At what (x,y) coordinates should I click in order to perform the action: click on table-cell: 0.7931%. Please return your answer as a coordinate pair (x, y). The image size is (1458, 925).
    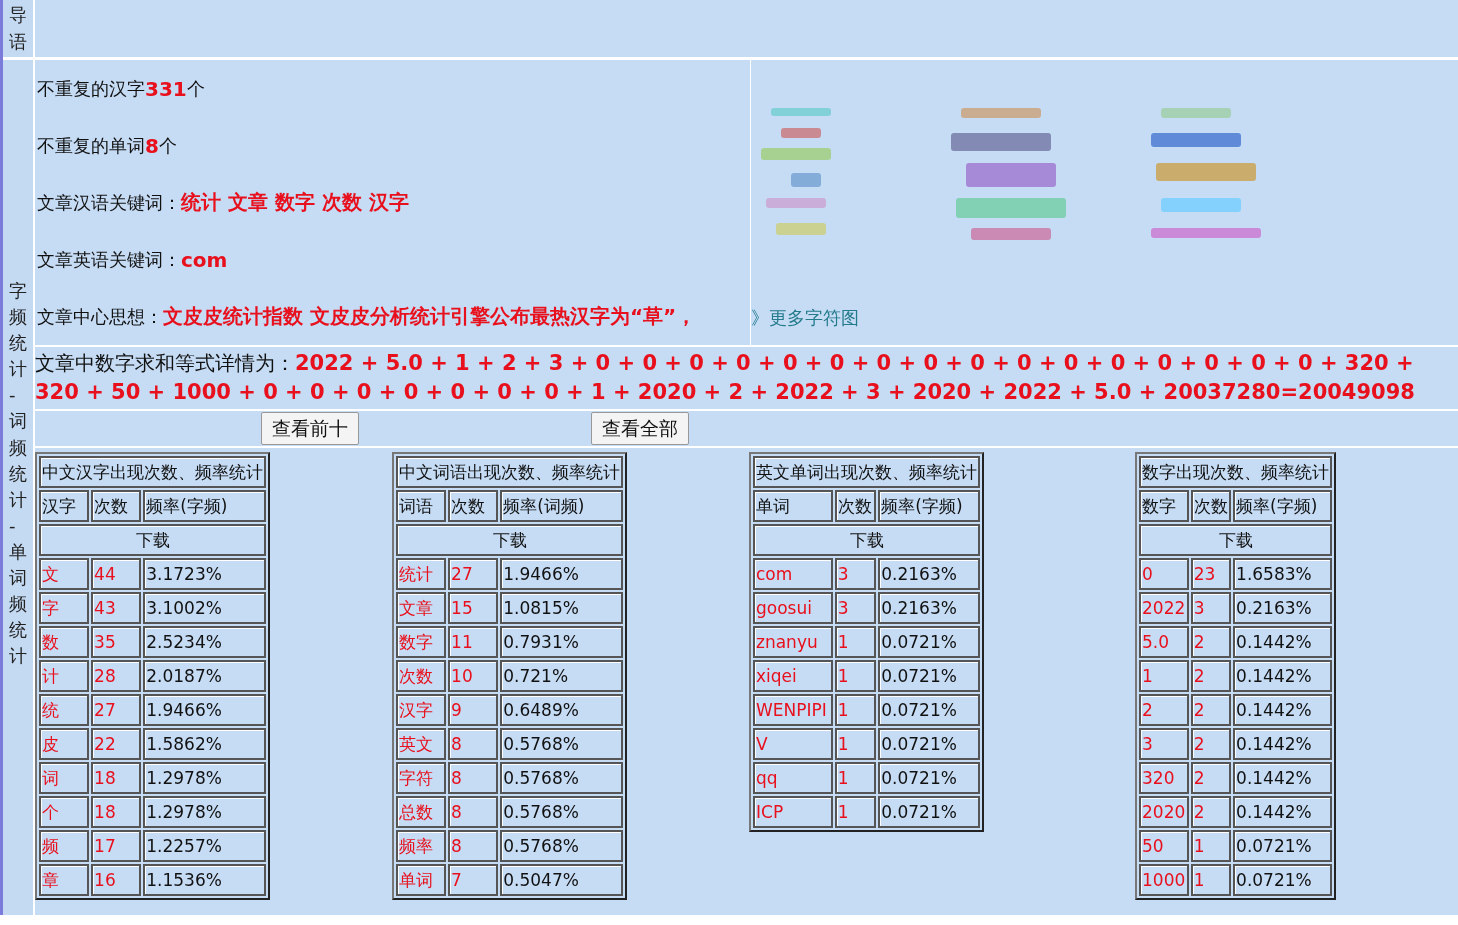
    Looking at the image, I should click on (561, 642).